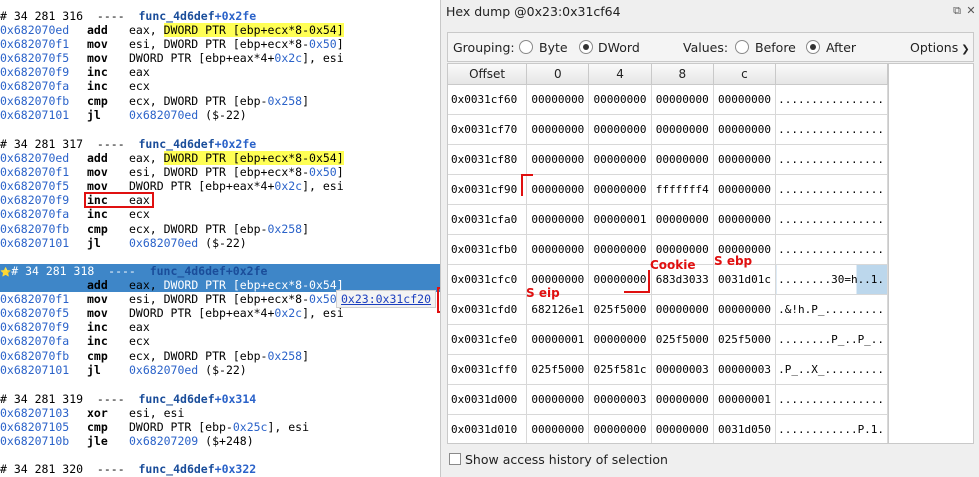 This screenshot has width=979, height=477. What do you see at coordinates (220, 16) in the screenshot?
I see `block-header: # 34 281 316 ---- func_4d6def+0x2fe` at bounding box center [220, 16].